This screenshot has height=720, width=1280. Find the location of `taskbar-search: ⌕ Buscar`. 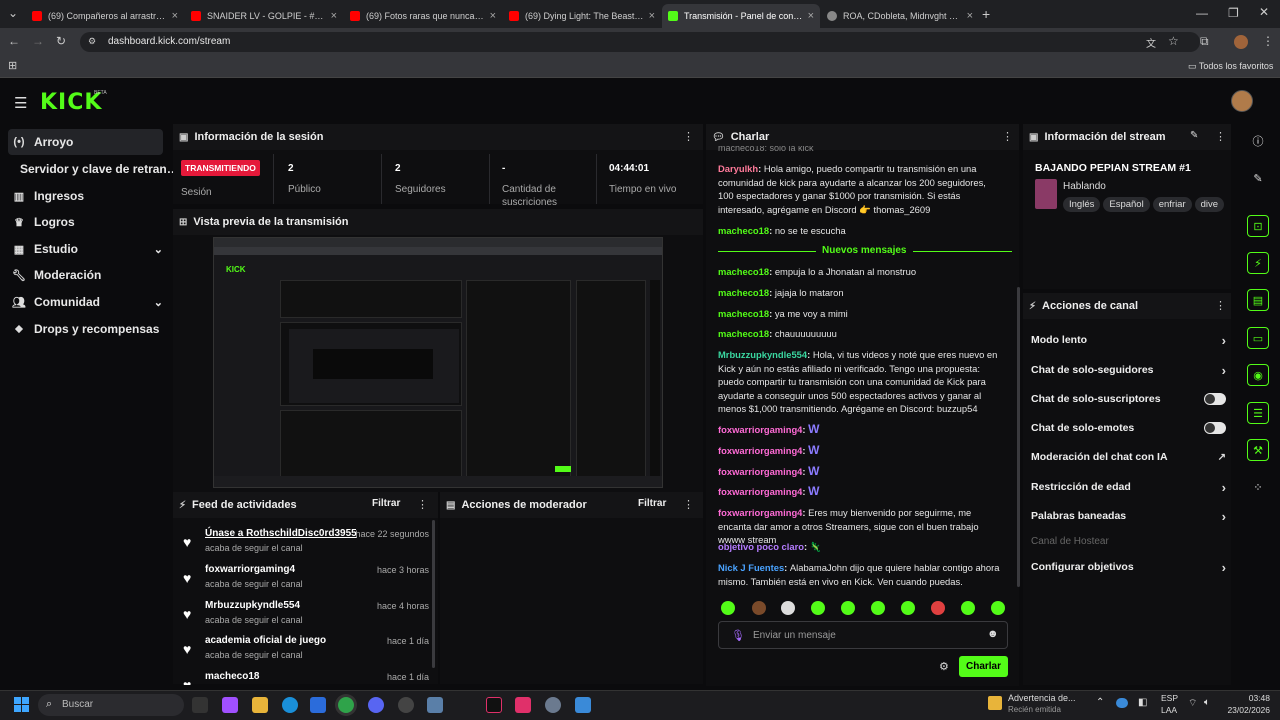

taskbar-search: ⌕ Buscar is located at coordinates (111, 705).